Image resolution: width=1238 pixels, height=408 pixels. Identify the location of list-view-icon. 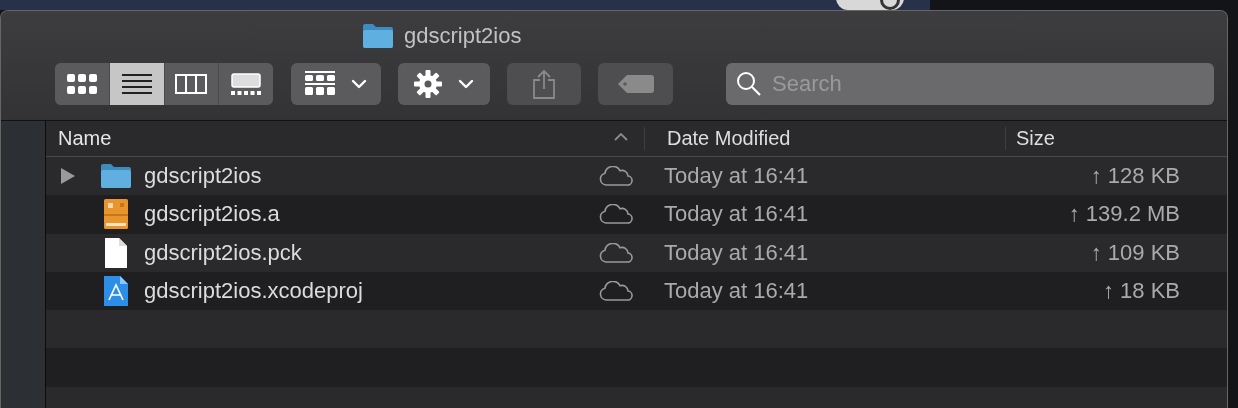
(136, 84).